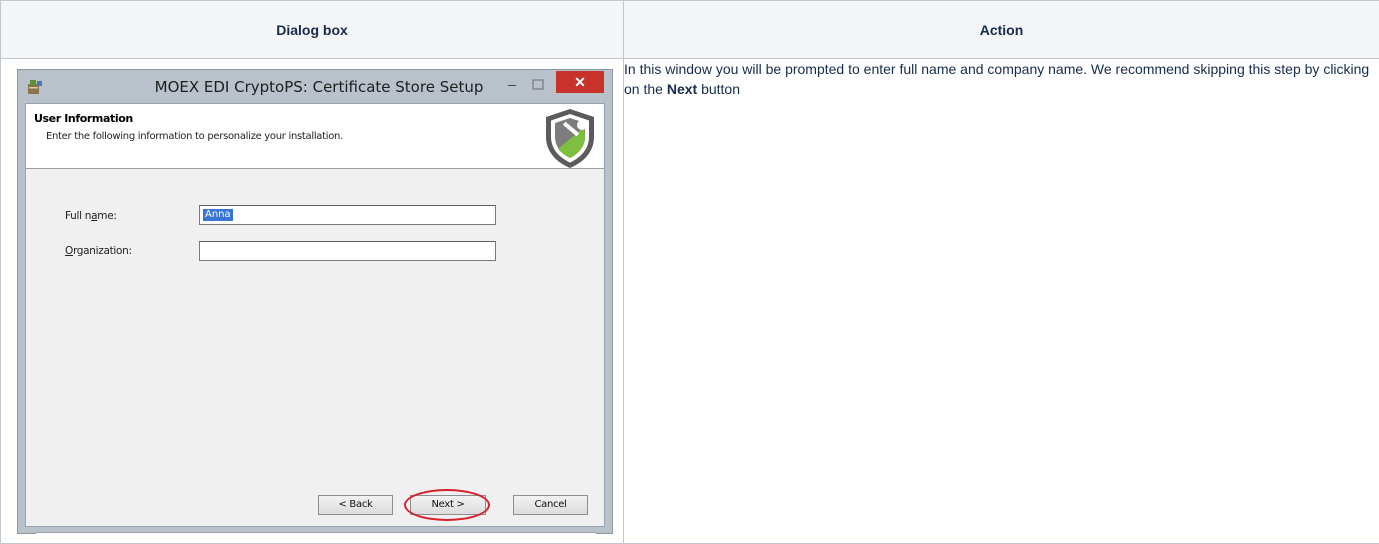 The image size is (1379, 544). I want to click on organization-label: Organization:, so click(98, 251).